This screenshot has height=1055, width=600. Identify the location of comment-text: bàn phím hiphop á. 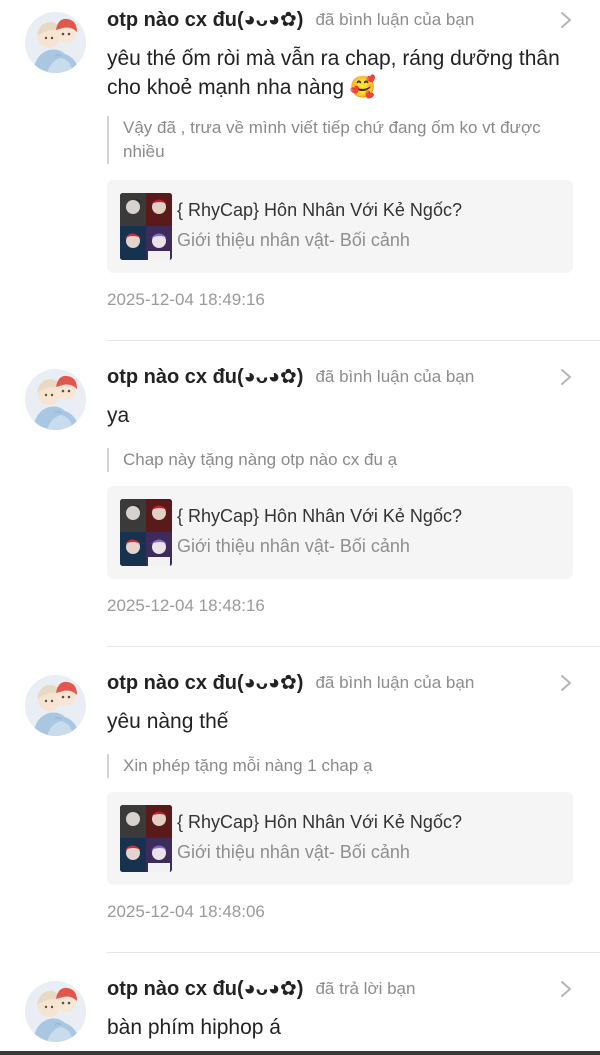
(194, 1027).